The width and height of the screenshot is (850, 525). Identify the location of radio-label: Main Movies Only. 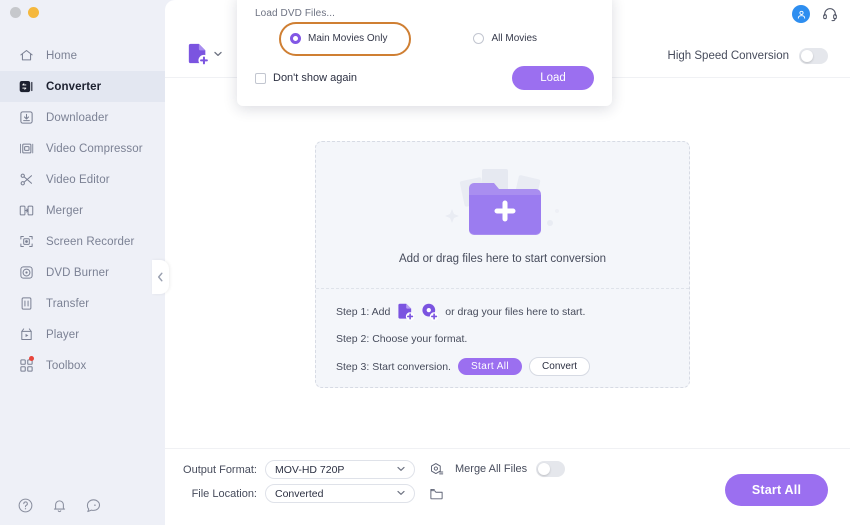
(348, 38).